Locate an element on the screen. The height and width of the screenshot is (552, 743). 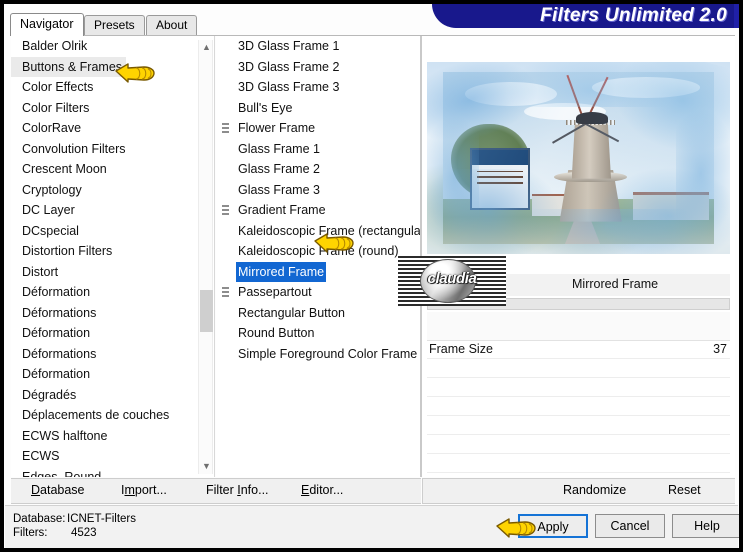
tab-navigator-label: Navigator is located at coordinates (47, 24).